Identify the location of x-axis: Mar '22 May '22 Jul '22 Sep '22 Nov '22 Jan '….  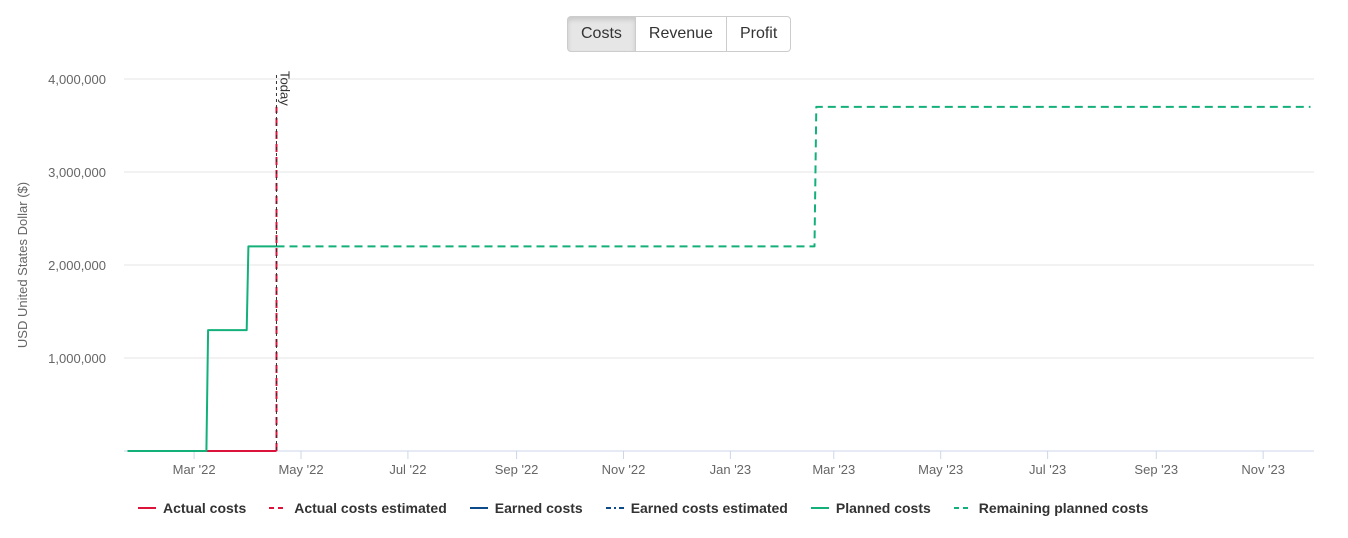
(719, 463).